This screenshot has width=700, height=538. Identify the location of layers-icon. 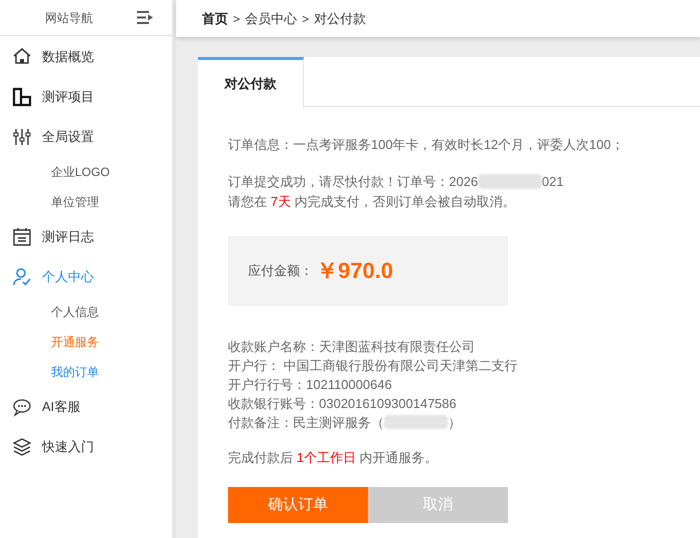
(22, 447).